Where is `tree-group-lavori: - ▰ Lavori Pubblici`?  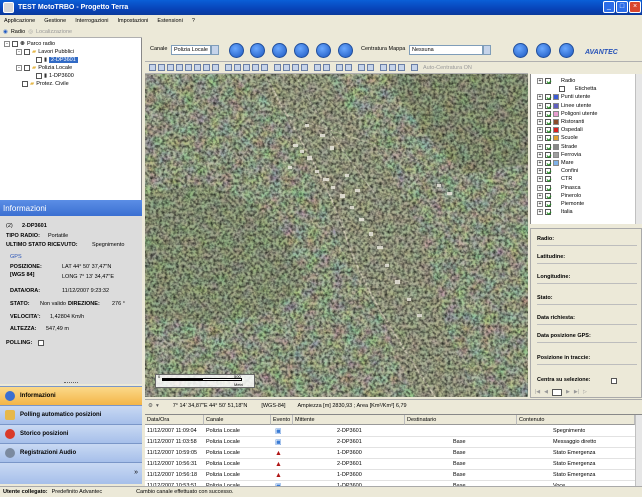
tree-group-lavori: - ▰ Lavori Pubblici is located at coordinates (45, 52).